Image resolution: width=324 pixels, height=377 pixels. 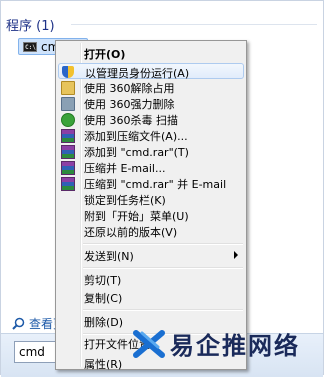 I want to click on menu-item-restore-versions: 还原以前的版本(V), so click(x=151, y=231).